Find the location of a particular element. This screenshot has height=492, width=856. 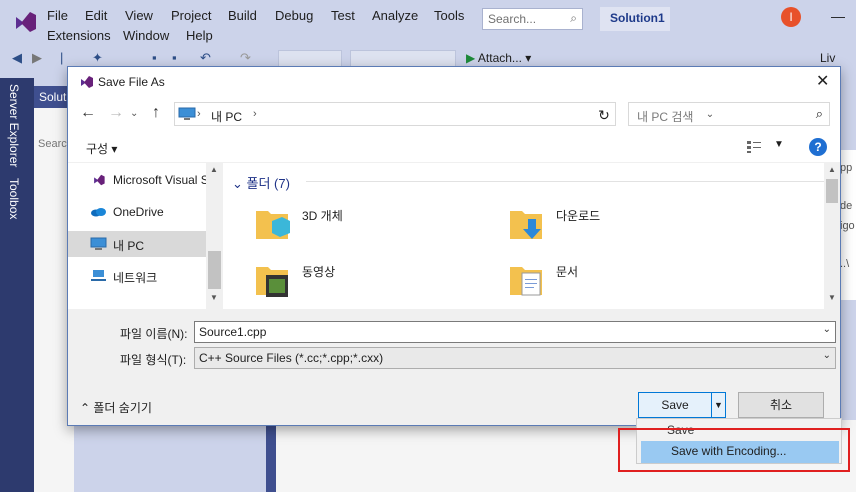

filetype-select: C++ Source Files (*.cc;*.cpp;*.cxx) ⌄ is located at coordinates (515, 358).